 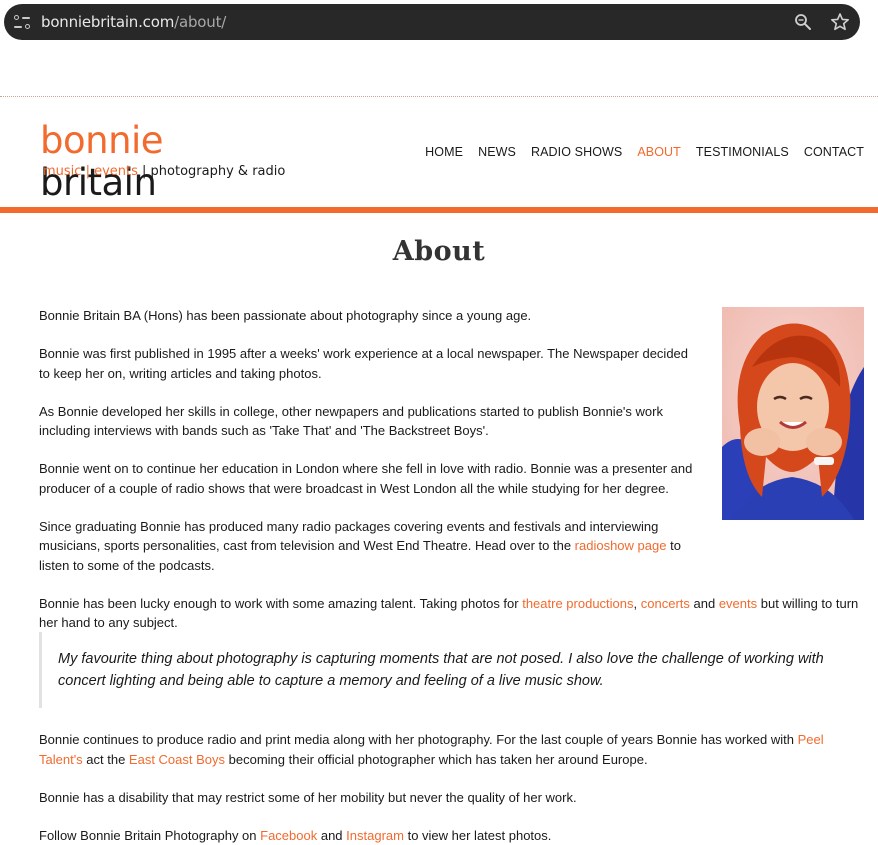 I want to click on paragraph-follow-and: and, so click(x=332, y=835).